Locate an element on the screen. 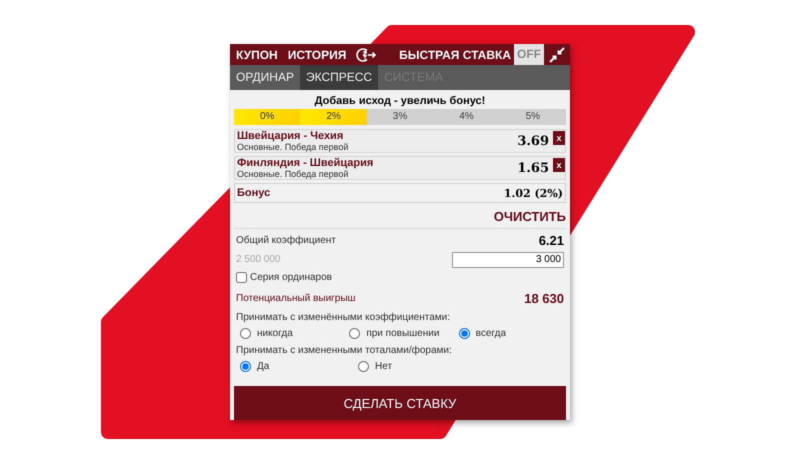  bonus-step: 0% is located at coordinates (267, 117).